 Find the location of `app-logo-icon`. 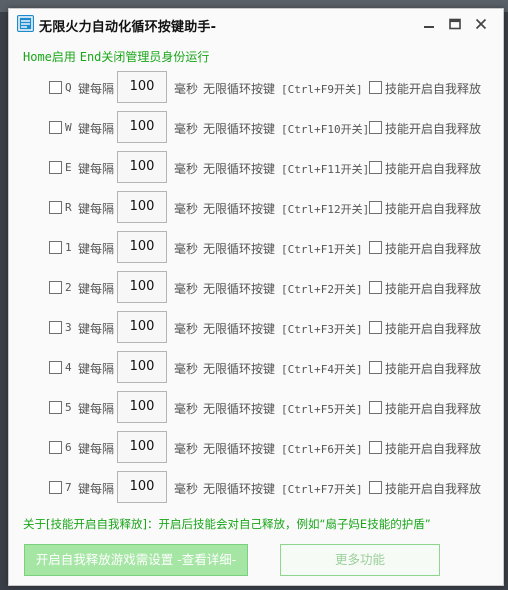

app-logo-icon is located at coordinates (25, 23).